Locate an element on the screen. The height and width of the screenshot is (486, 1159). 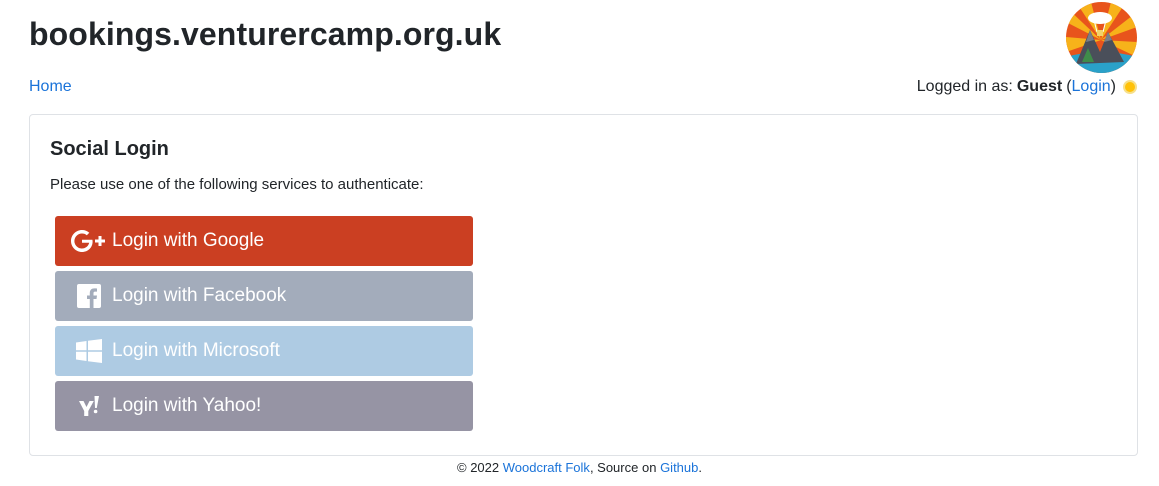
login-yahoo-button: Login with Yahoo! is located at coordinates (264, 406).